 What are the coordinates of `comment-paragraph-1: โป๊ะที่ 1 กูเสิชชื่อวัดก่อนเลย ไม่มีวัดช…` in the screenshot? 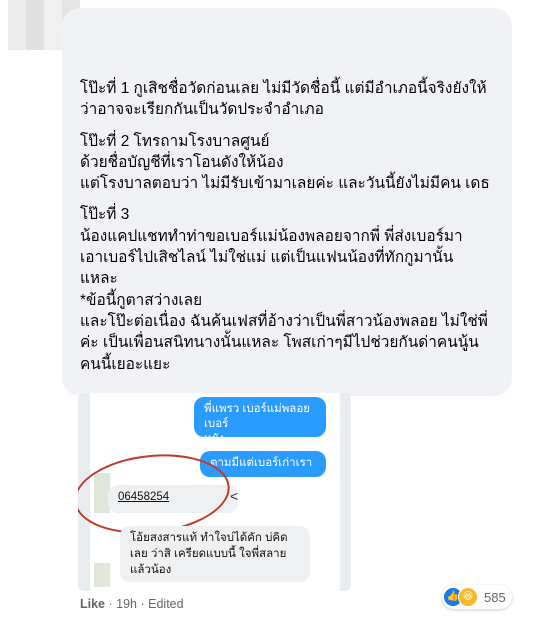 It's located at (283, 99).